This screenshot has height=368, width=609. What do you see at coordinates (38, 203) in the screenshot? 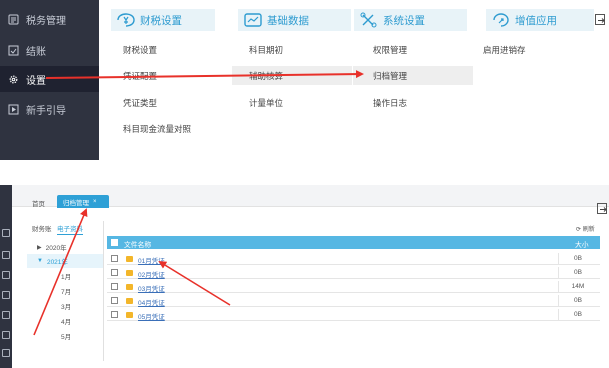
I see `tab-home: 首页` at bounding box center [38, 203].